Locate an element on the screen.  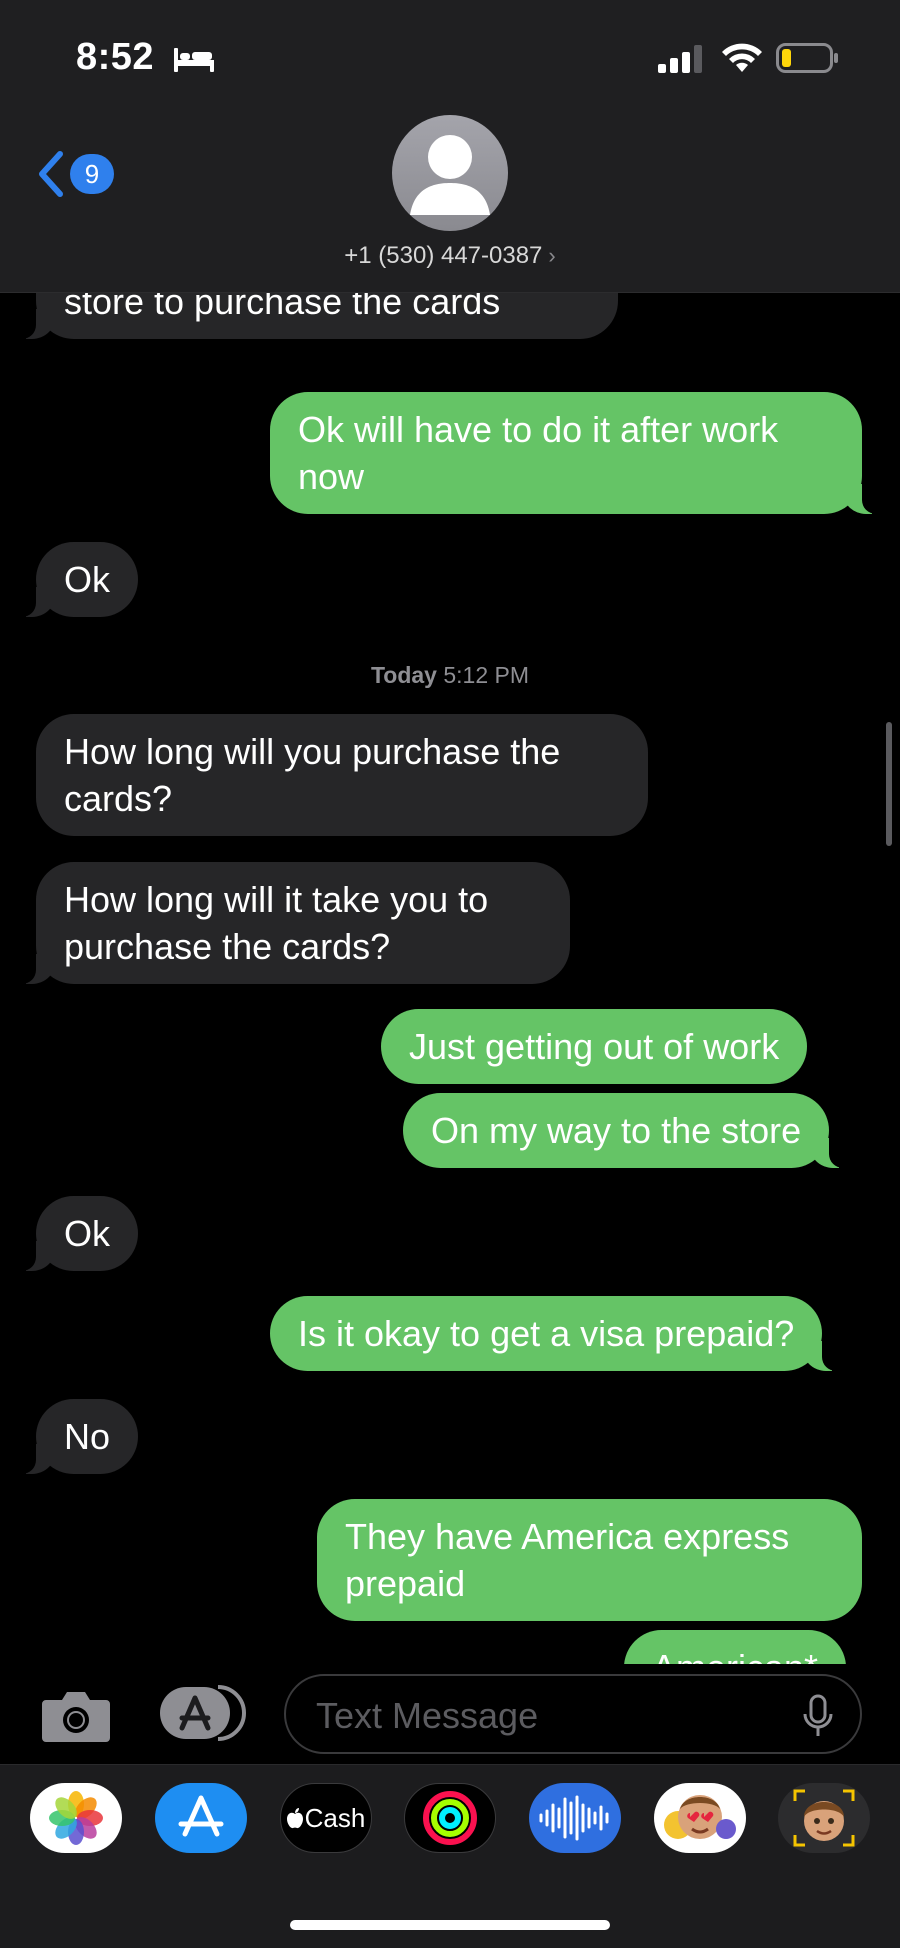
memoji-icon is located at coordinates (824, 1818).